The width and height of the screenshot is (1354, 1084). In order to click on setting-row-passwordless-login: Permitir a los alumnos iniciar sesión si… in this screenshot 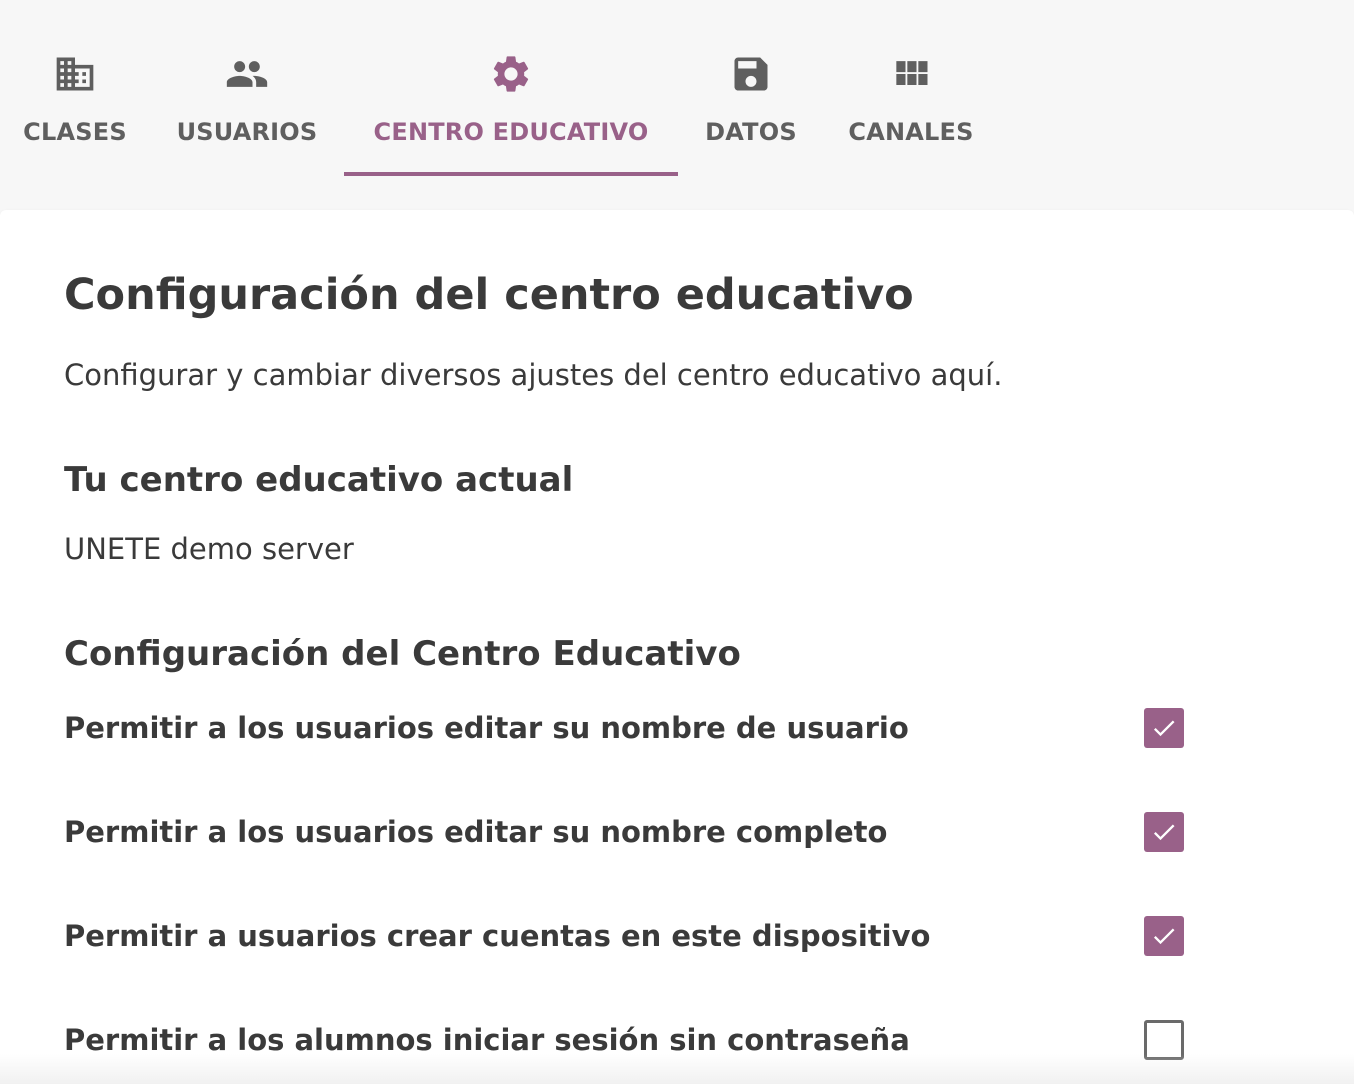, I will do `click(624, 1040)`.